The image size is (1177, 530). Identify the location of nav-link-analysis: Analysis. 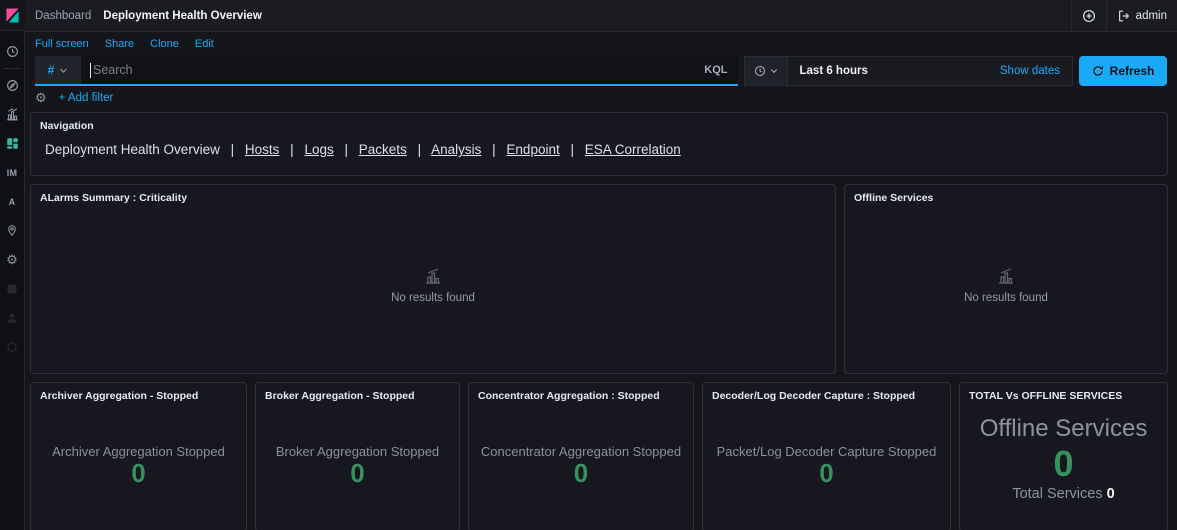
(456, 149).